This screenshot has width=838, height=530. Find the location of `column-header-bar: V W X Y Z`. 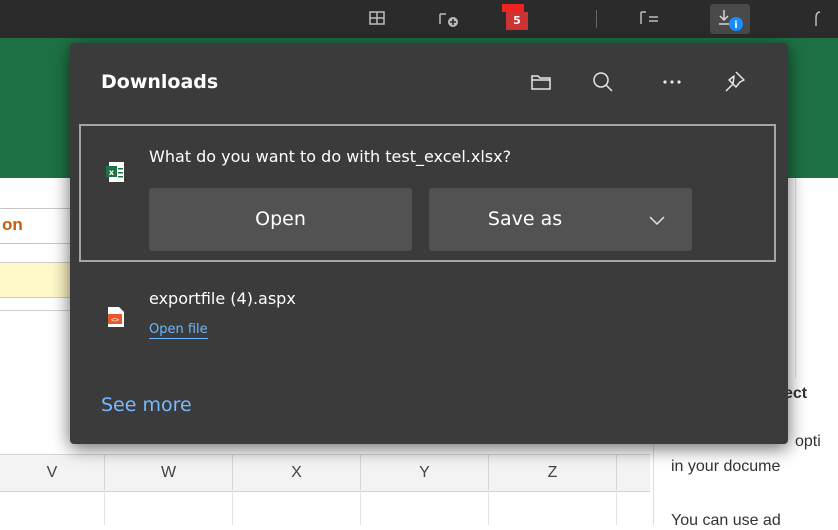

column-header-bar: V W X Y Z is located at coordinates (325, 473).